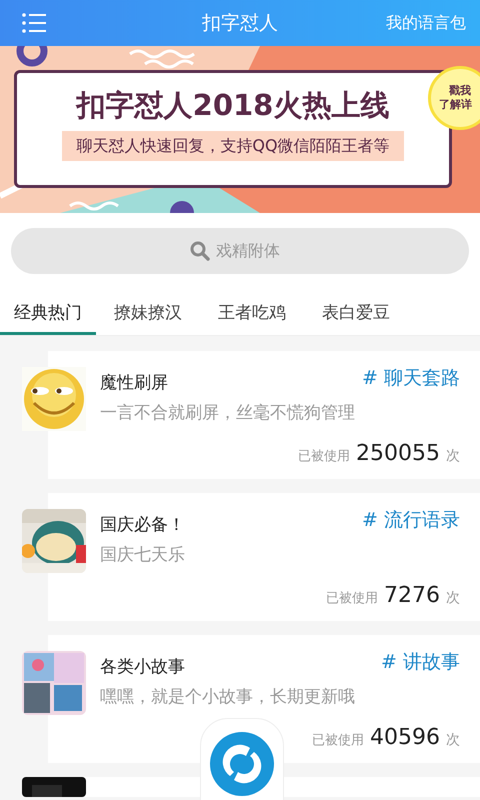 Image resolution: width=480 pixels, height=800 pixels. What do you see at coordinates (411, 378) in the screenshot?
I see `category-tag: # 聊天套路` at bounding box center [411, 378].